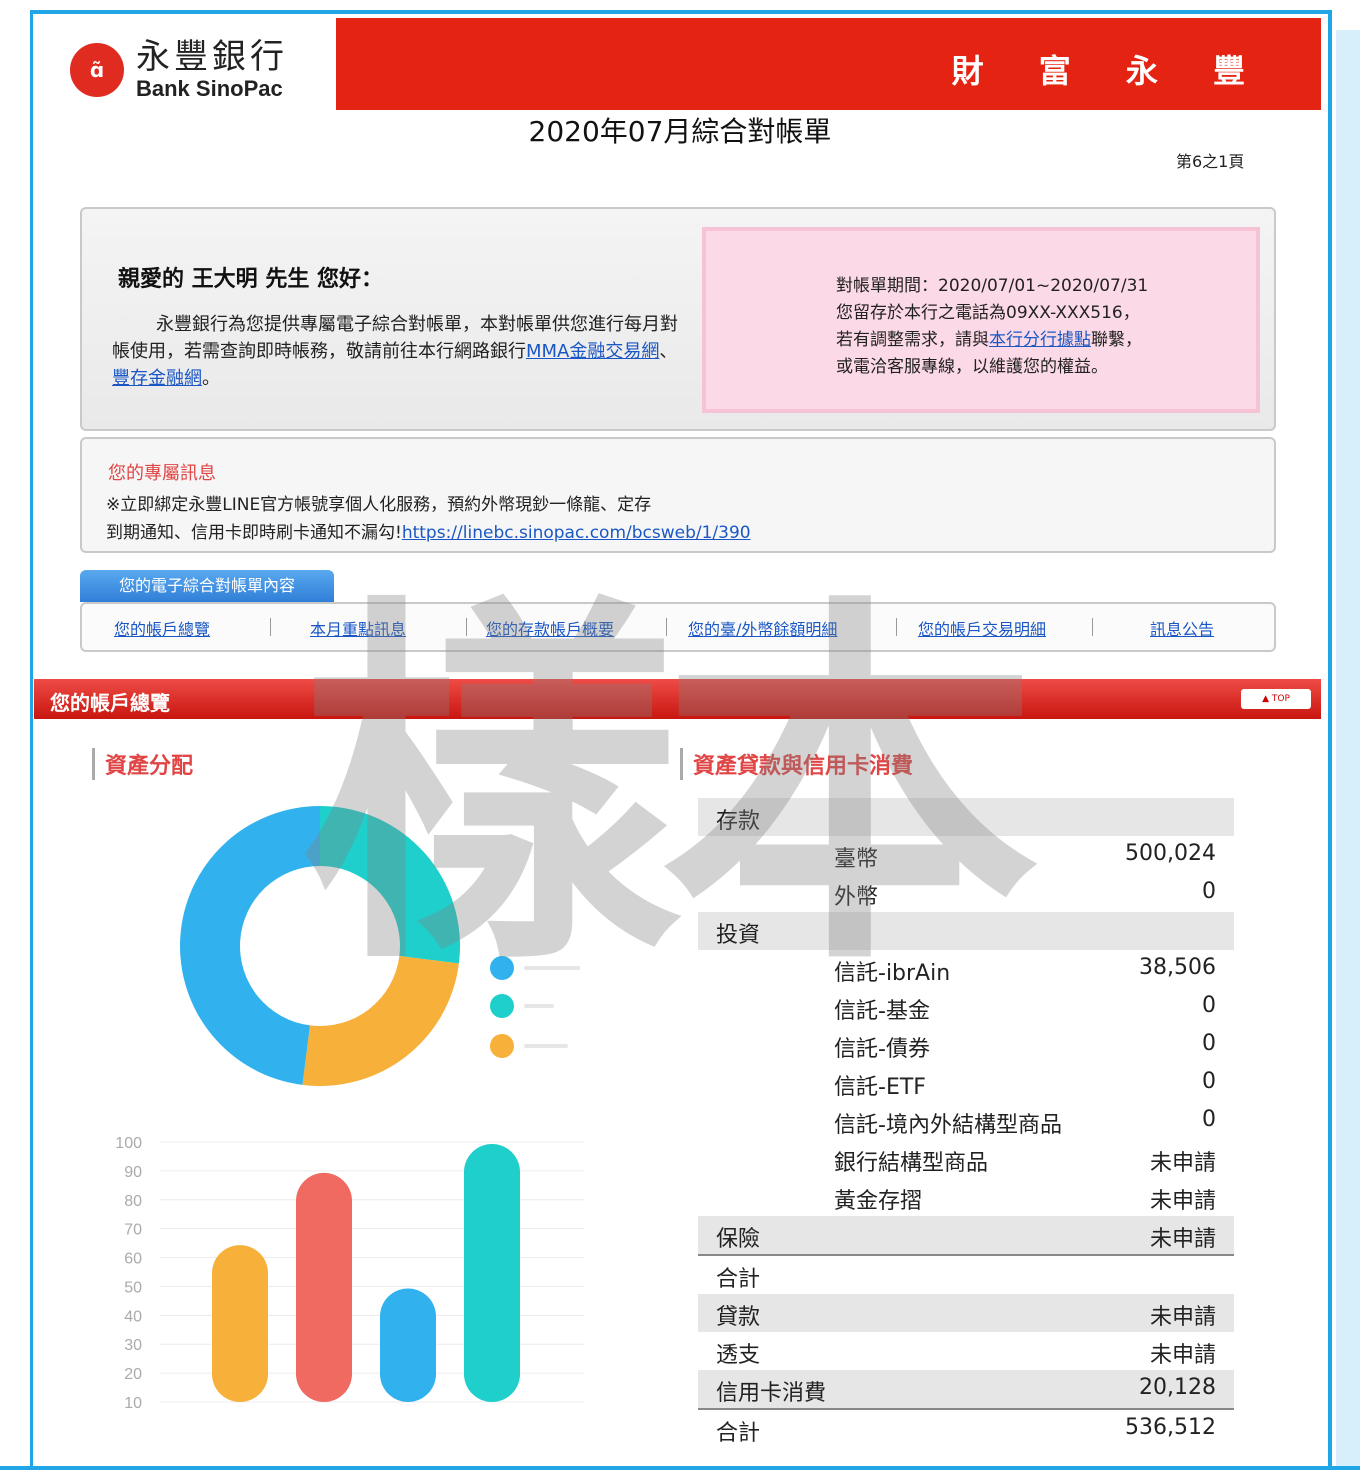 The height and width of the screenshot is (1480, 1360). I want to click on mma-link: MMA金融交易網, so click(592, 351).